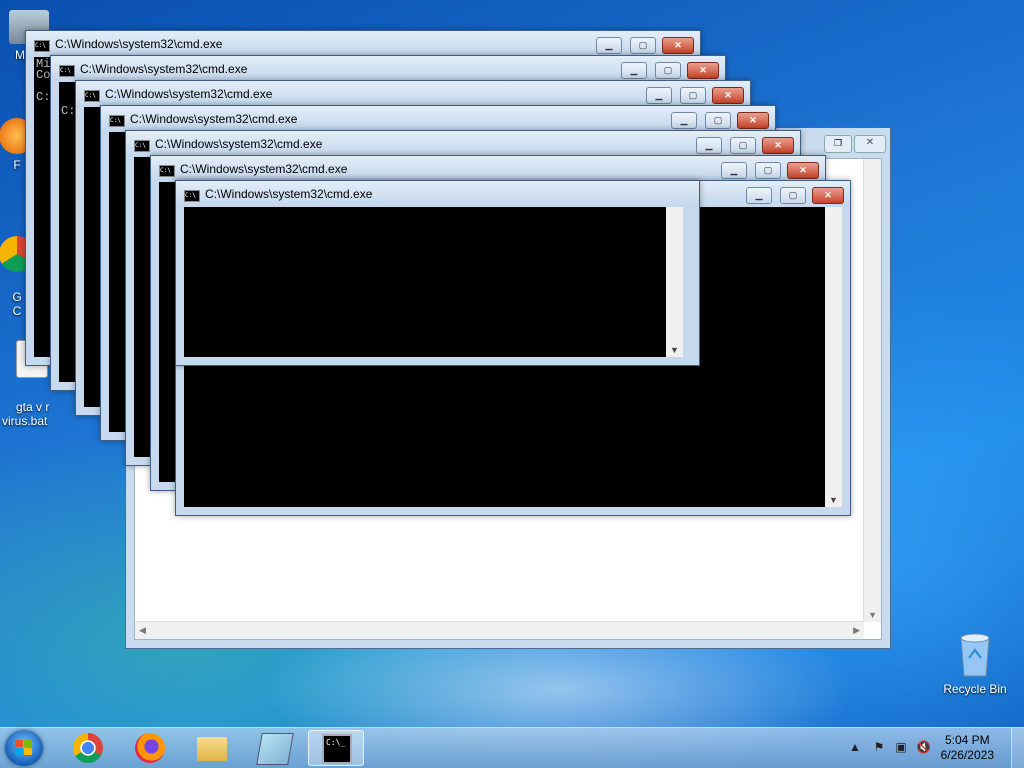 This screenshot has height=768, width=1024. What do you see at coordinates (26, 414) in the screenshot?
I see `desktop-icon-label: gta v r virus.bat` at bounding box center [26, 414].